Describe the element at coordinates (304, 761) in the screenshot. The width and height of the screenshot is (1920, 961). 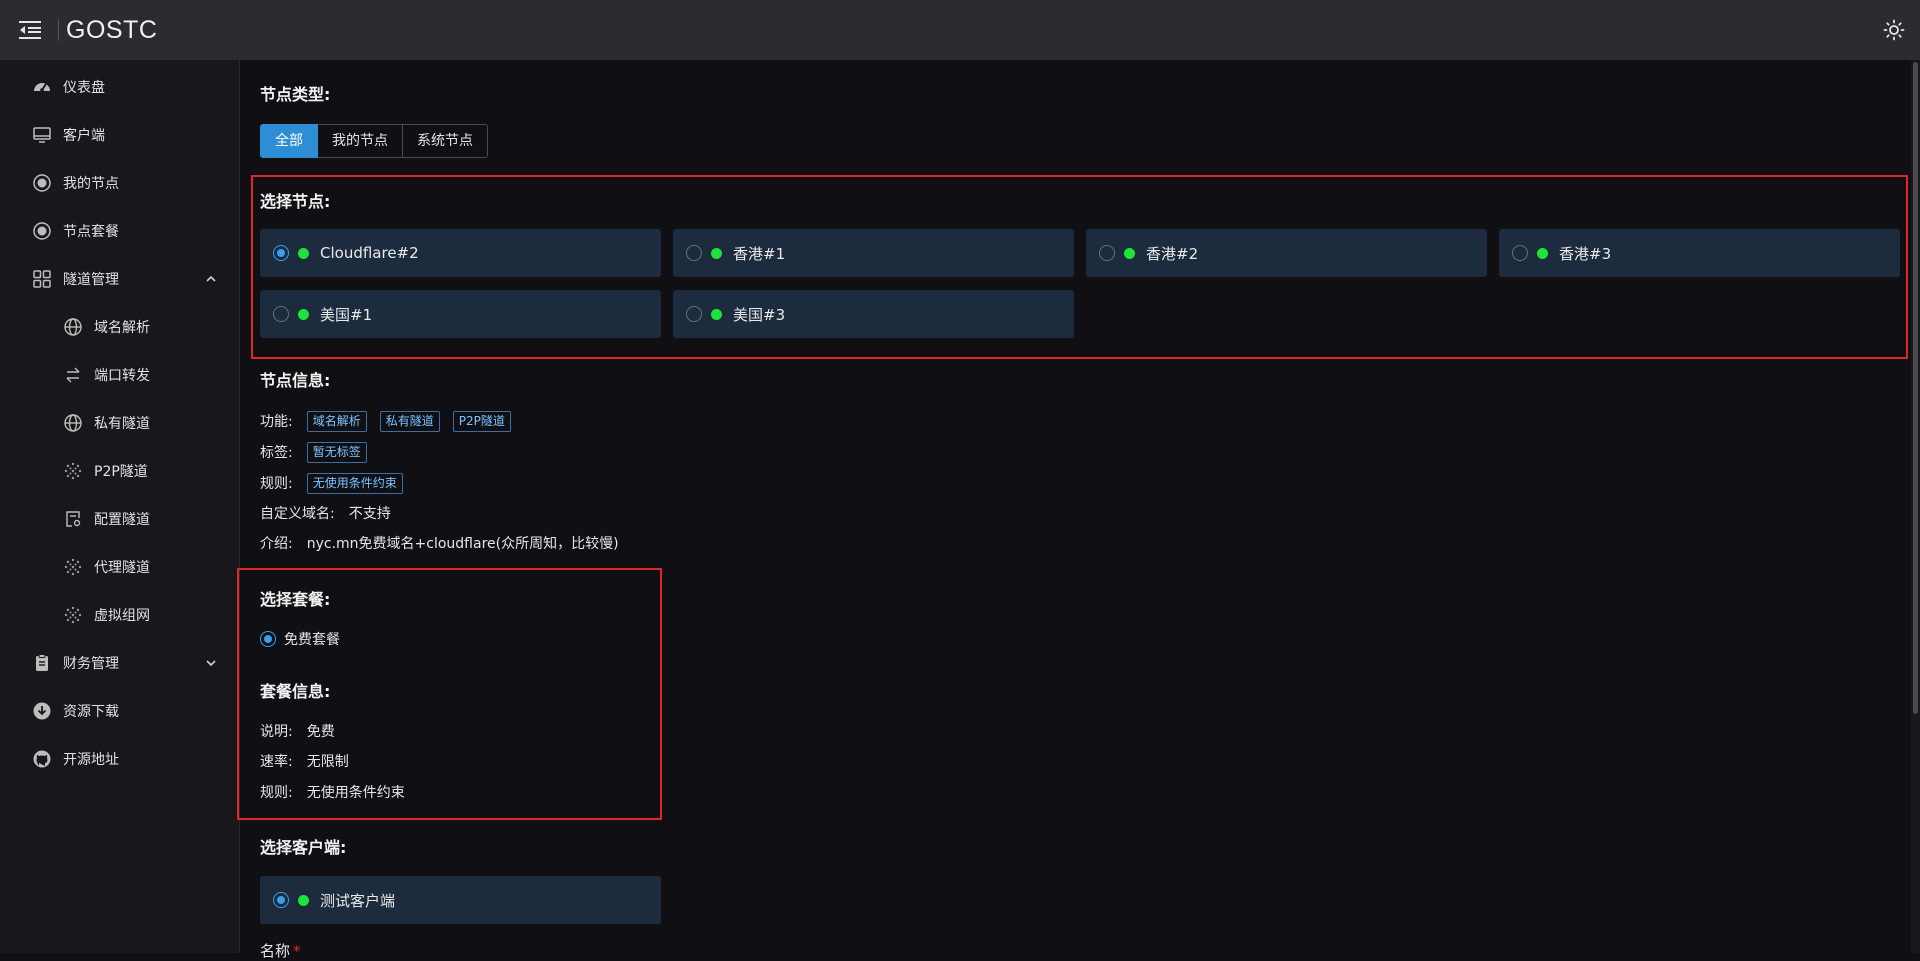
I see `package-rate-row: 速率: 无限制` at that location.